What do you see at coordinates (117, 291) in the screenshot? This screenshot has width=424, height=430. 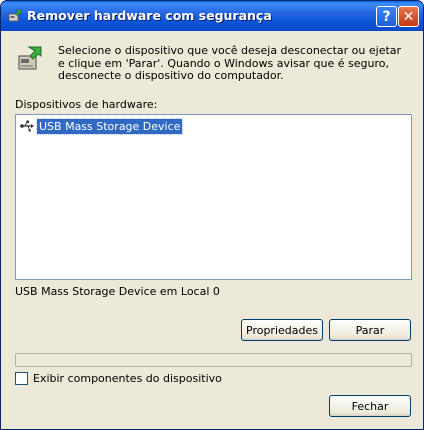 I see `device-location-text: USB Mass Storage Device em Local 0` at bounding box center [117, 291].